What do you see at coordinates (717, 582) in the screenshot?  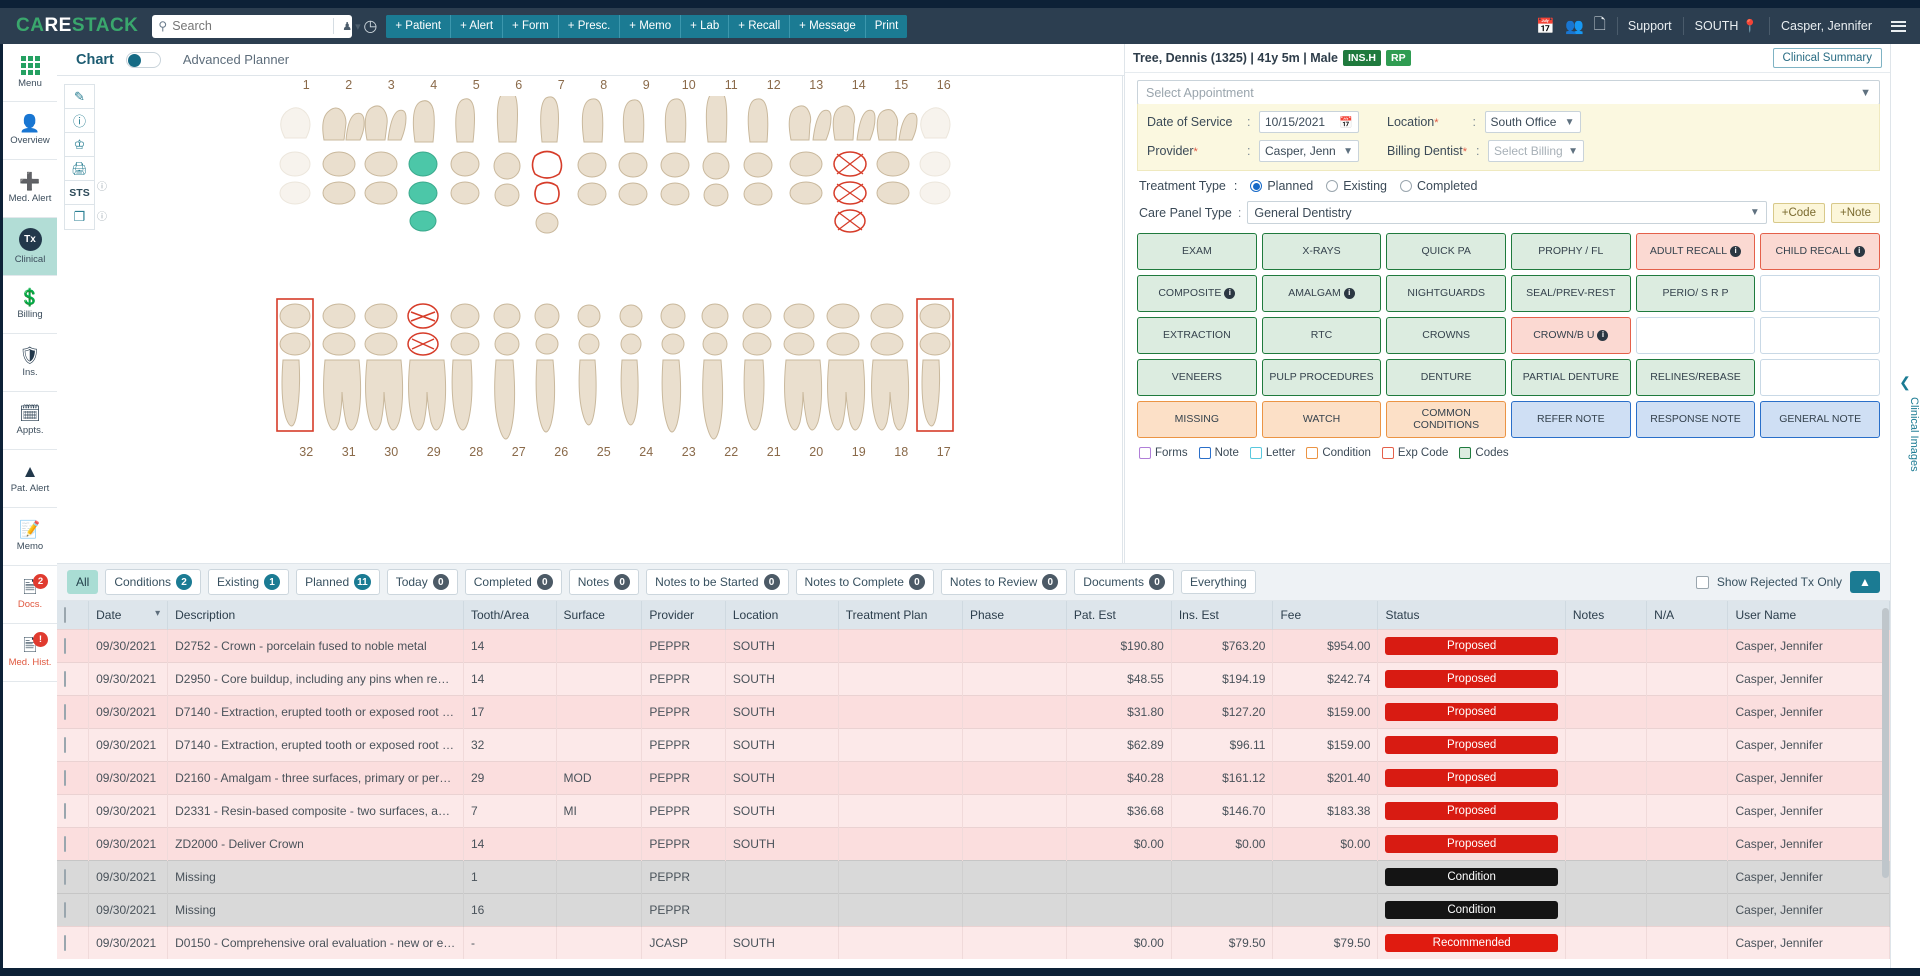 I see `filter-tab-notes-to-be-started: Notes to be Started 0` at bounding box center [717, 582].